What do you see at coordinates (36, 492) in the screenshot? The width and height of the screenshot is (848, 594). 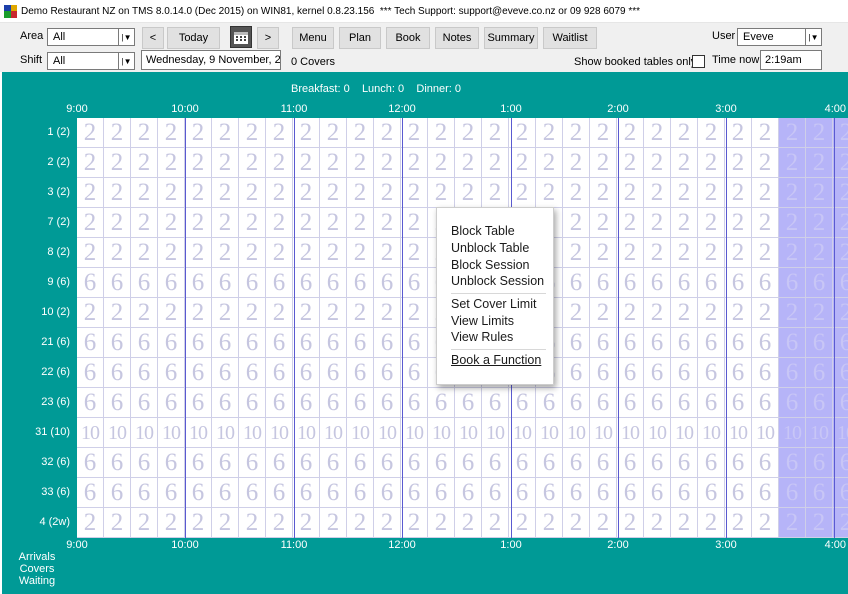 I see `table-row-label: 33 (6)` at bounding box center [36, 492].